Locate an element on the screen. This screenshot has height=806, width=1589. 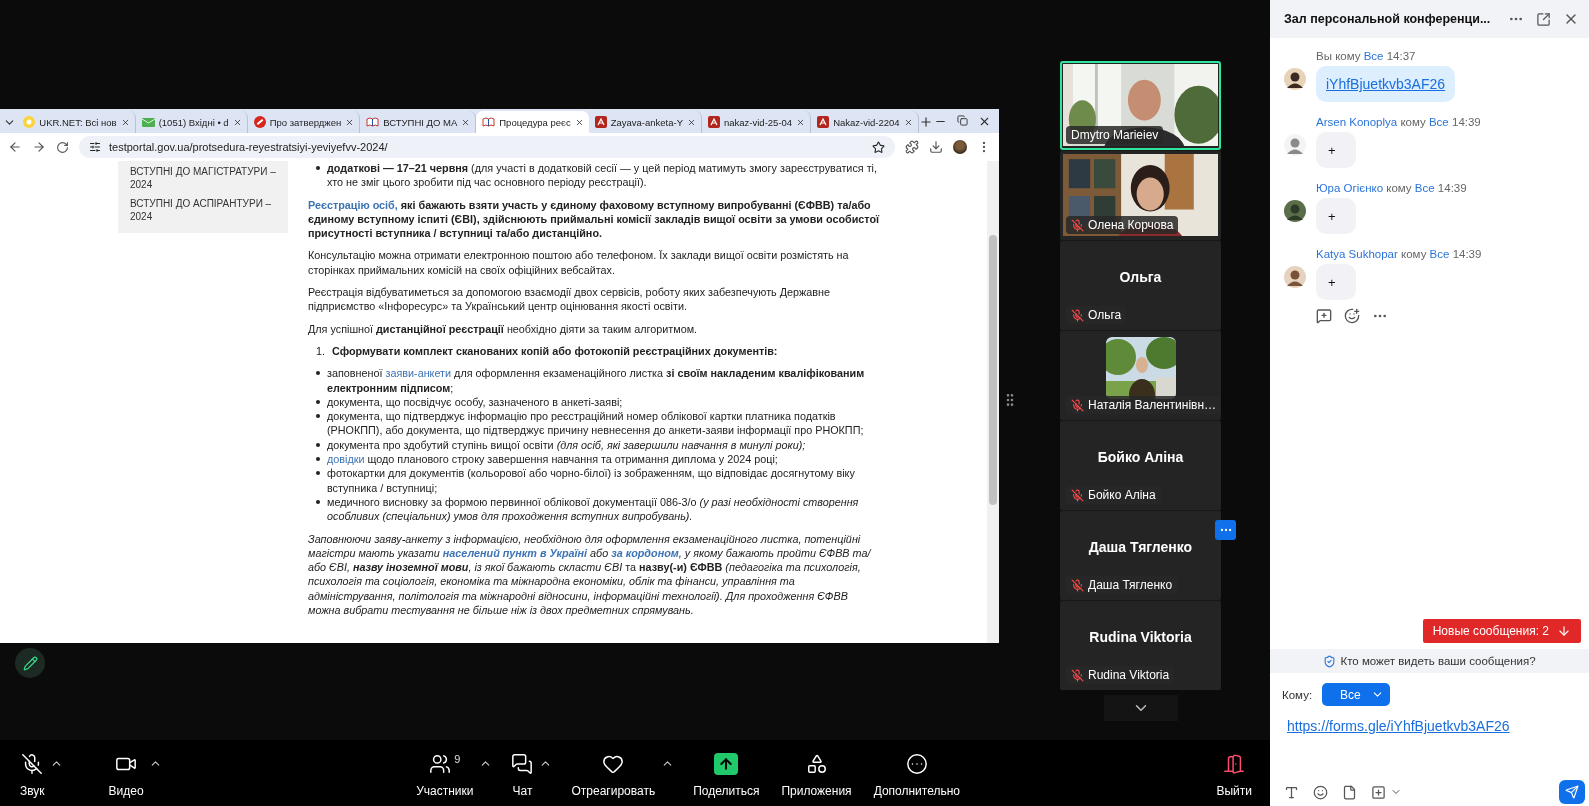
chat-button: Чат is located at coordinates (522, 773).